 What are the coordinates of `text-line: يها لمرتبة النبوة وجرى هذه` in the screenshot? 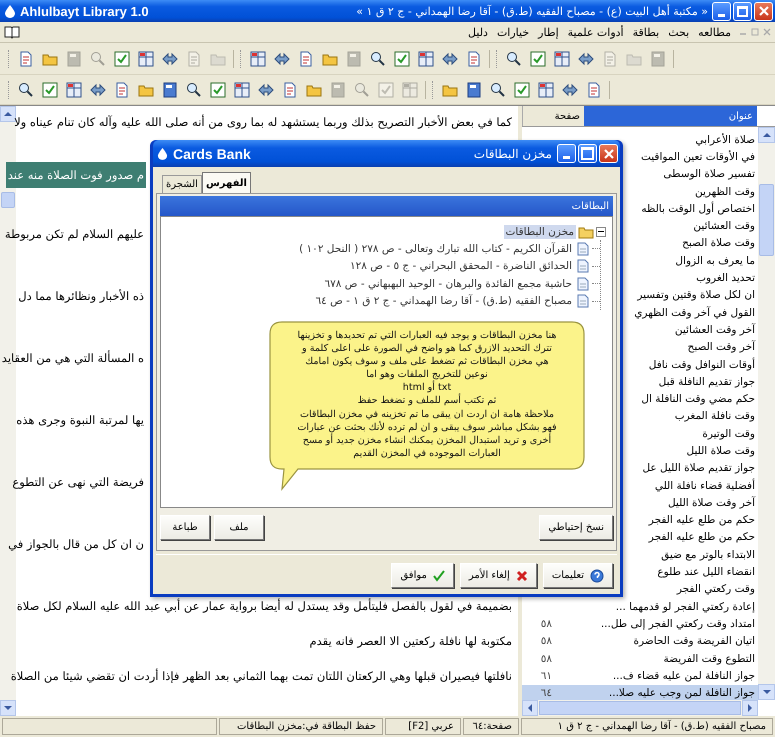 It's located at (80, 420).